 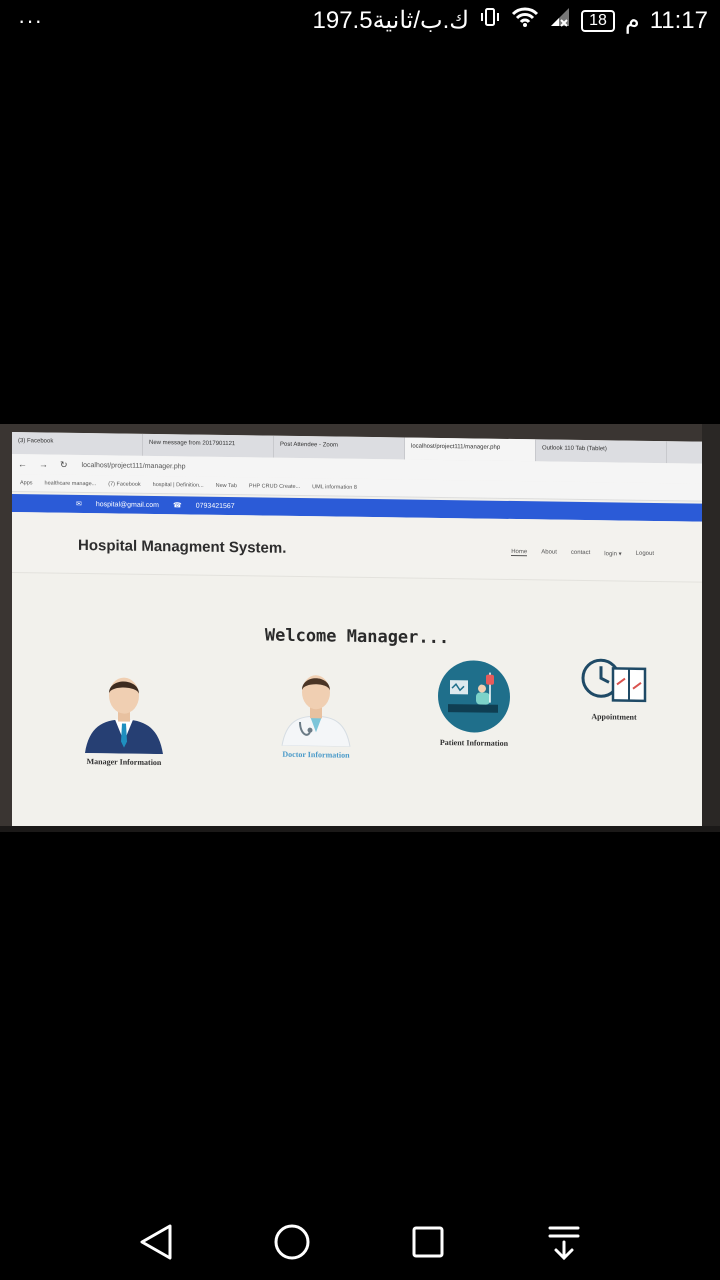 I want to click on site-brand: Hospital Managment System., so click(x=182, y=547).